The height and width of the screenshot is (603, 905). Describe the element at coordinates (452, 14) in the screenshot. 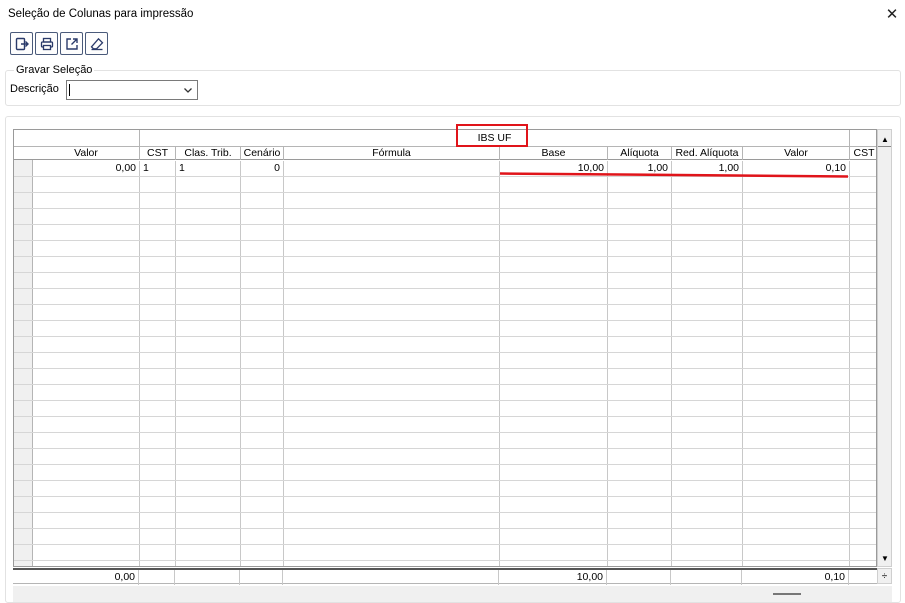

I see `title-bar: Seleção de Colunas para impressão ✕` at that location.